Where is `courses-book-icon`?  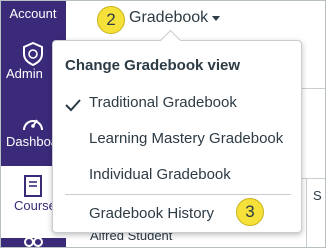 courses-book-icon is located at coordinates (33, 186).